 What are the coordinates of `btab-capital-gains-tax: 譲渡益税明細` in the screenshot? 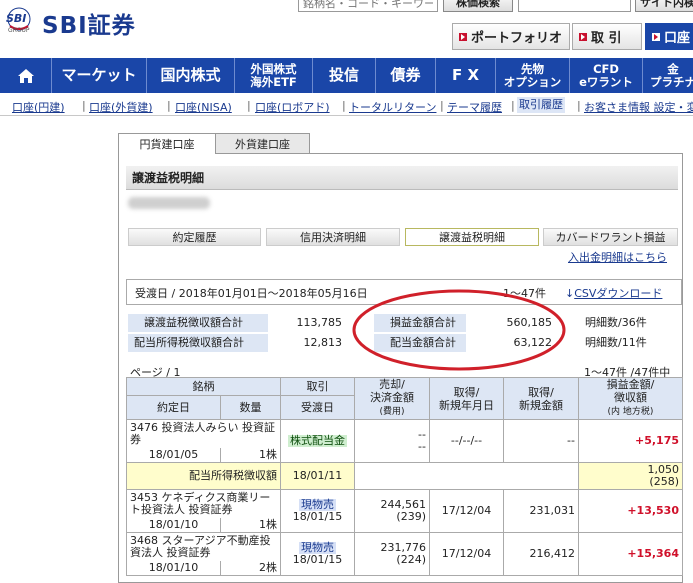 It's located at (472, 237).